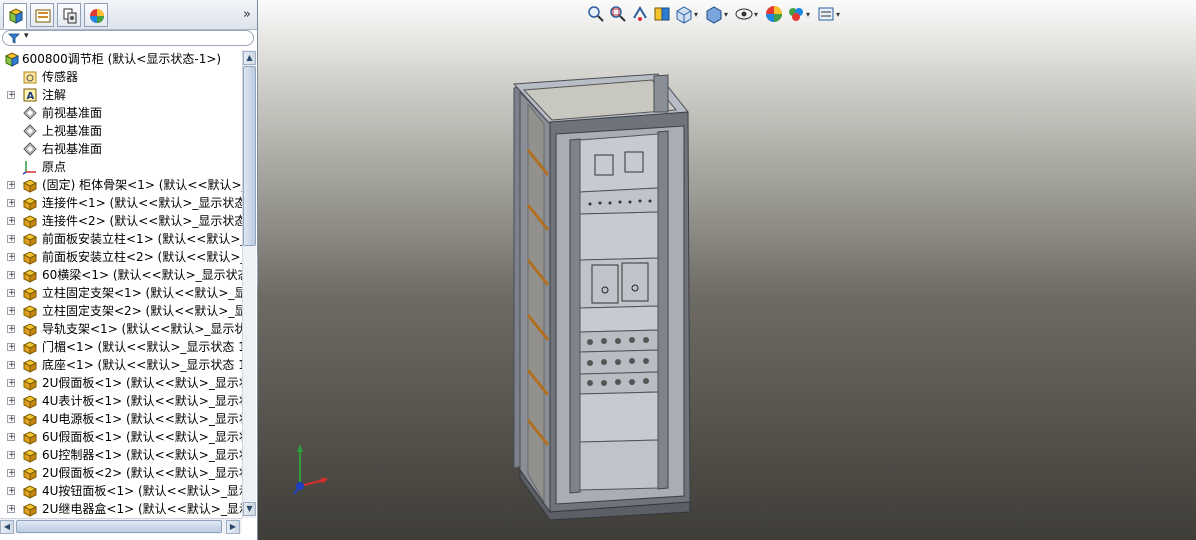  I want to click on horizontal-scrollbar-thumb, so click(119, 526).